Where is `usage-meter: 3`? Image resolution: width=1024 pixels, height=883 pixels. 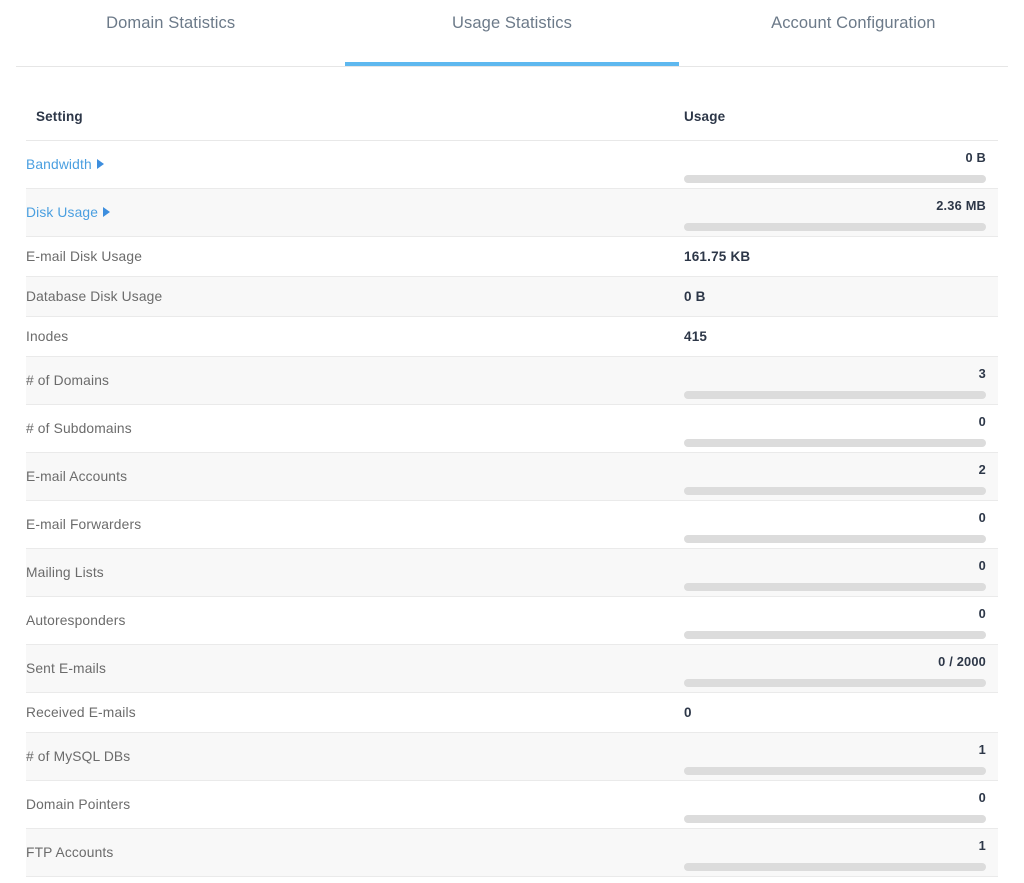 usage-meter: 3 is located at coordinates (835, 380).